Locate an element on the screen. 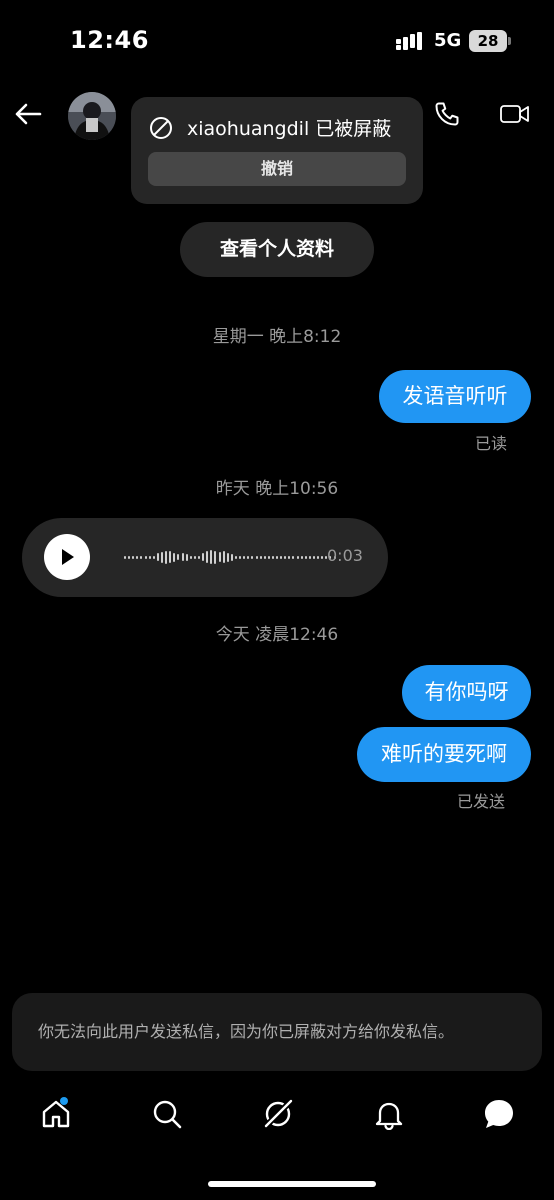  notifications-bell-icon is located at coordinates (389, 1116).